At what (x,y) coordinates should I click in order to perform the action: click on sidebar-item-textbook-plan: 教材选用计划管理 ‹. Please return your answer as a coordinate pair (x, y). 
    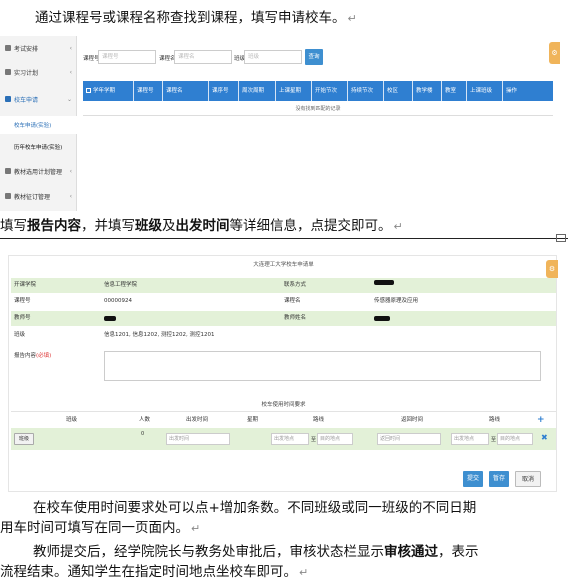
    Looking at the image, I should click on (38, 171).